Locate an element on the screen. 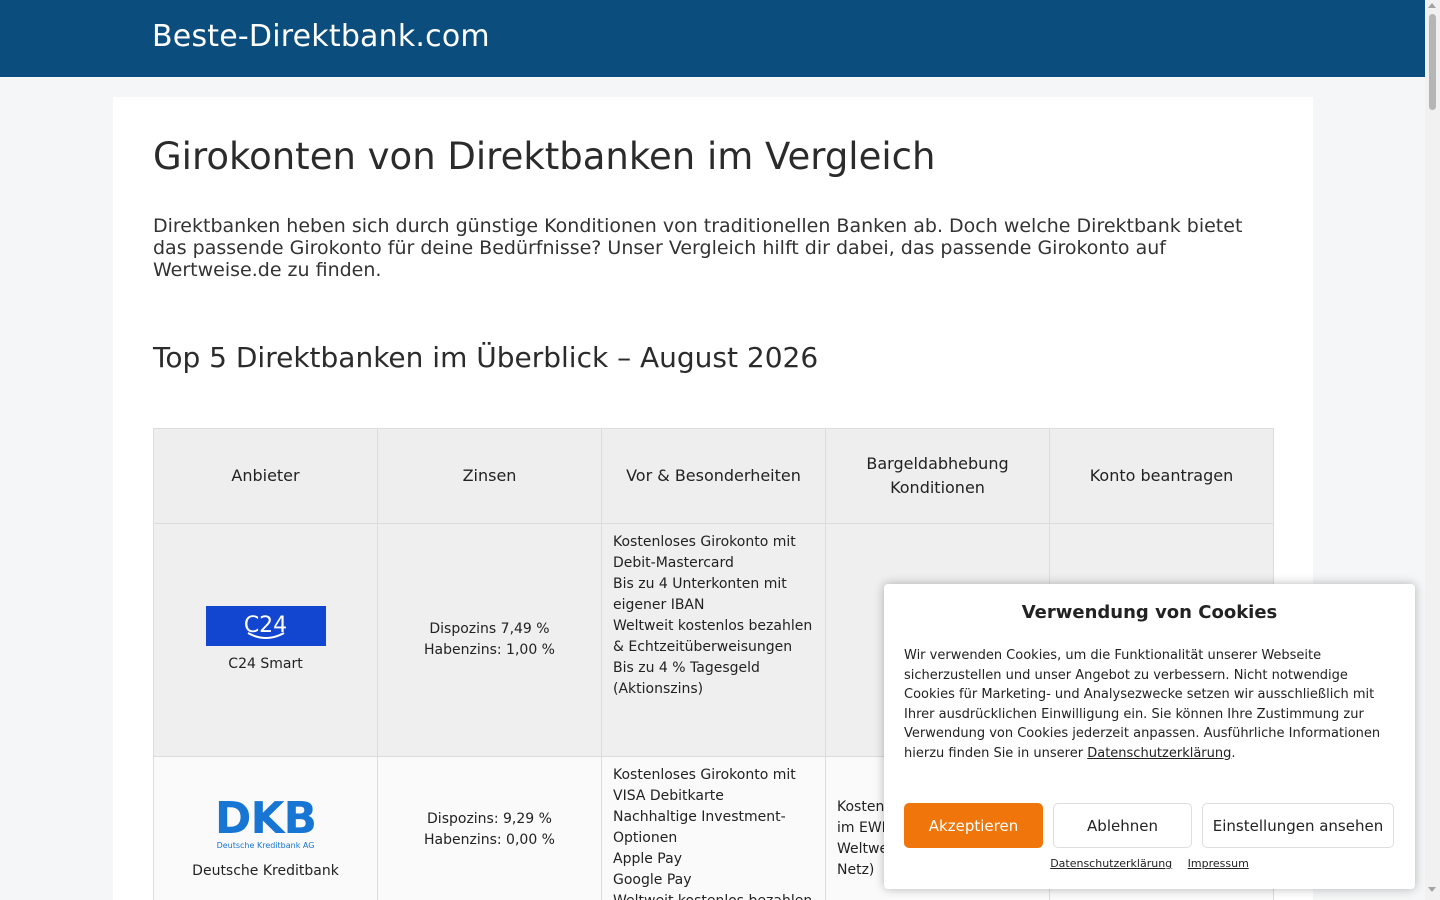  header-provider: Anbieter is located at coordinates (265, 476).